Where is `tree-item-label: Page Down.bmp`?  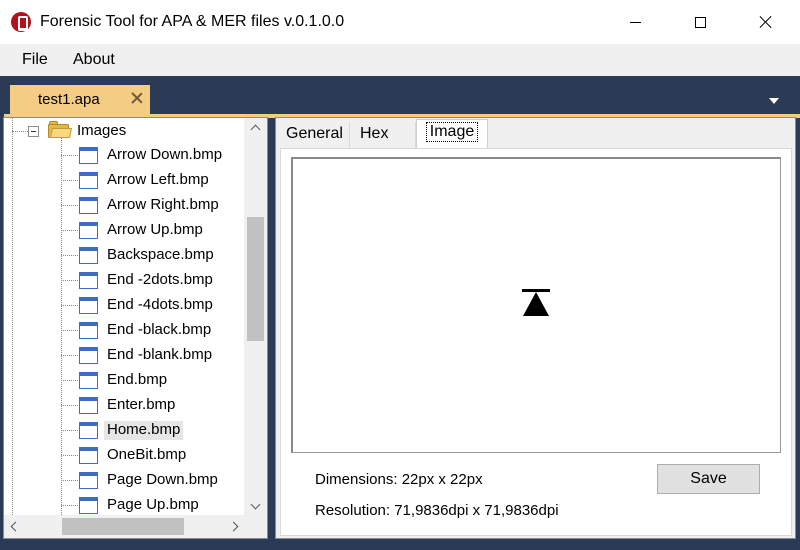
tree-item-label: Page Down.bmp is located at coordinates (162, 479).